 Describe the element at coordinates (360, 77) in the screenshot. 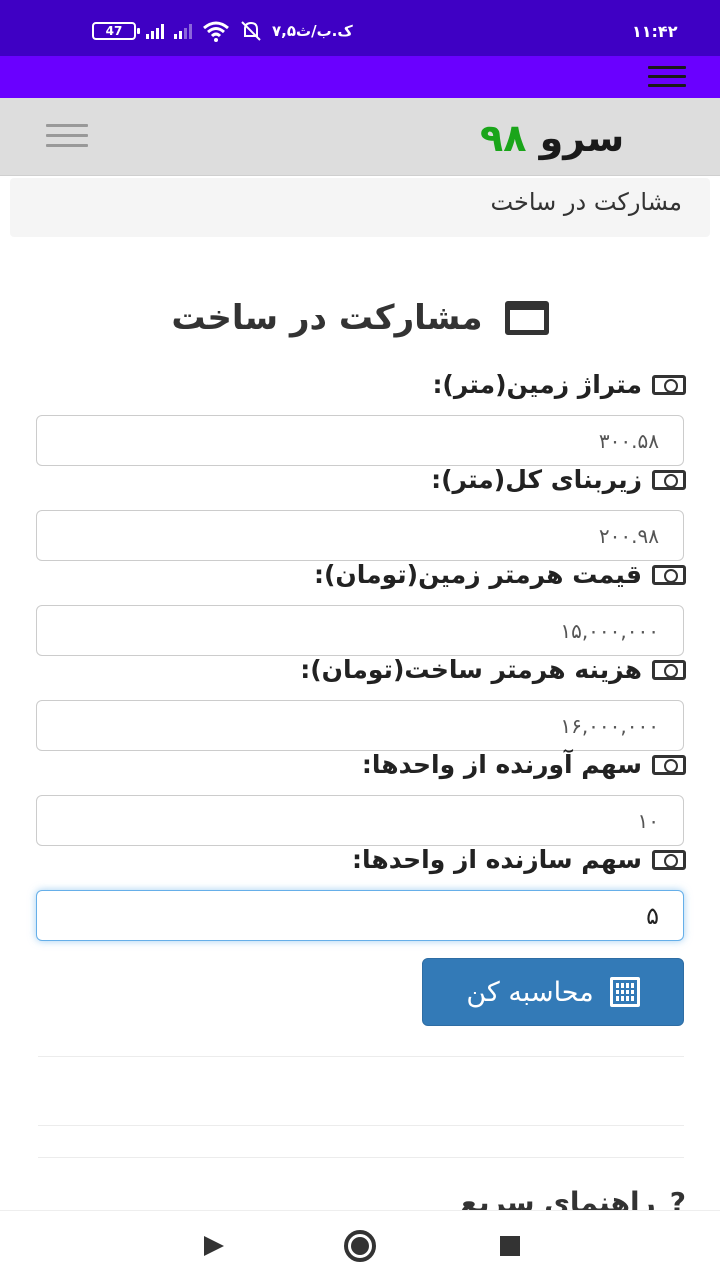

I see `app-bar` at that location.